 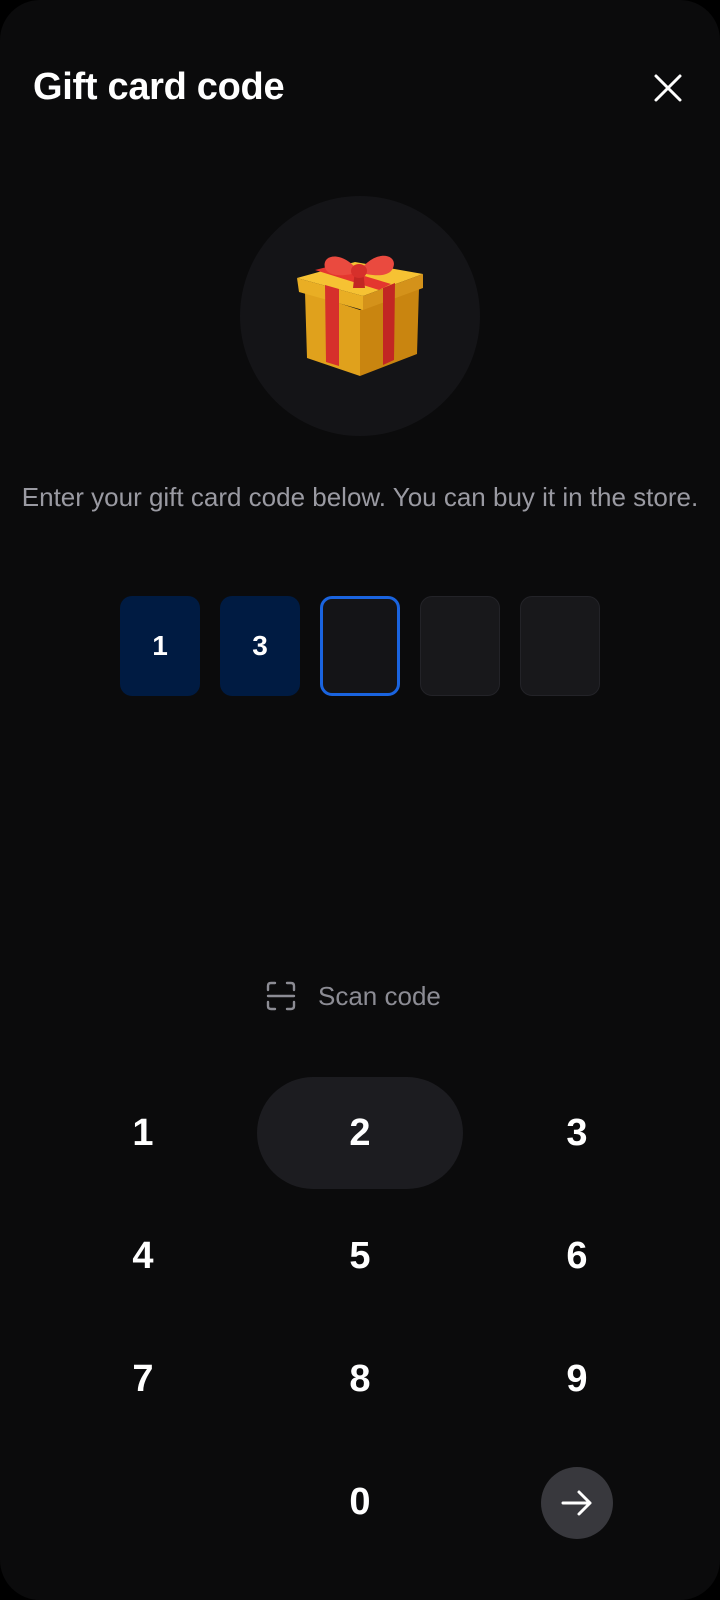 I want to click on close-icon, so click(x=668, y=88).